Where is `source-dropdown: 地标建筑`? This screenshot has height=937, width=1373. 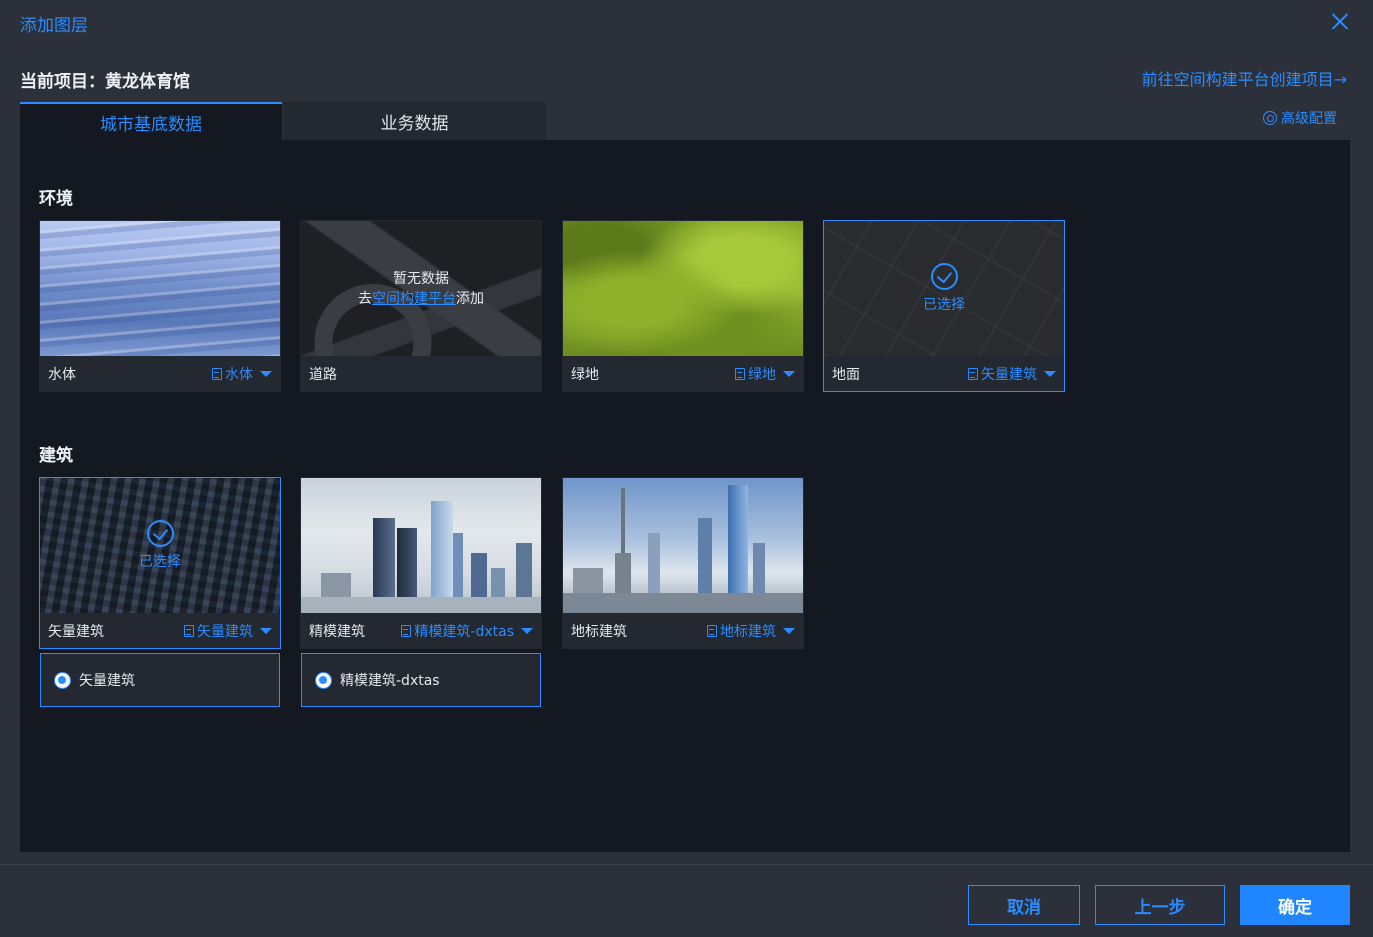 source-dropdown: 地标建筑 is located at coordinates (751, 631).